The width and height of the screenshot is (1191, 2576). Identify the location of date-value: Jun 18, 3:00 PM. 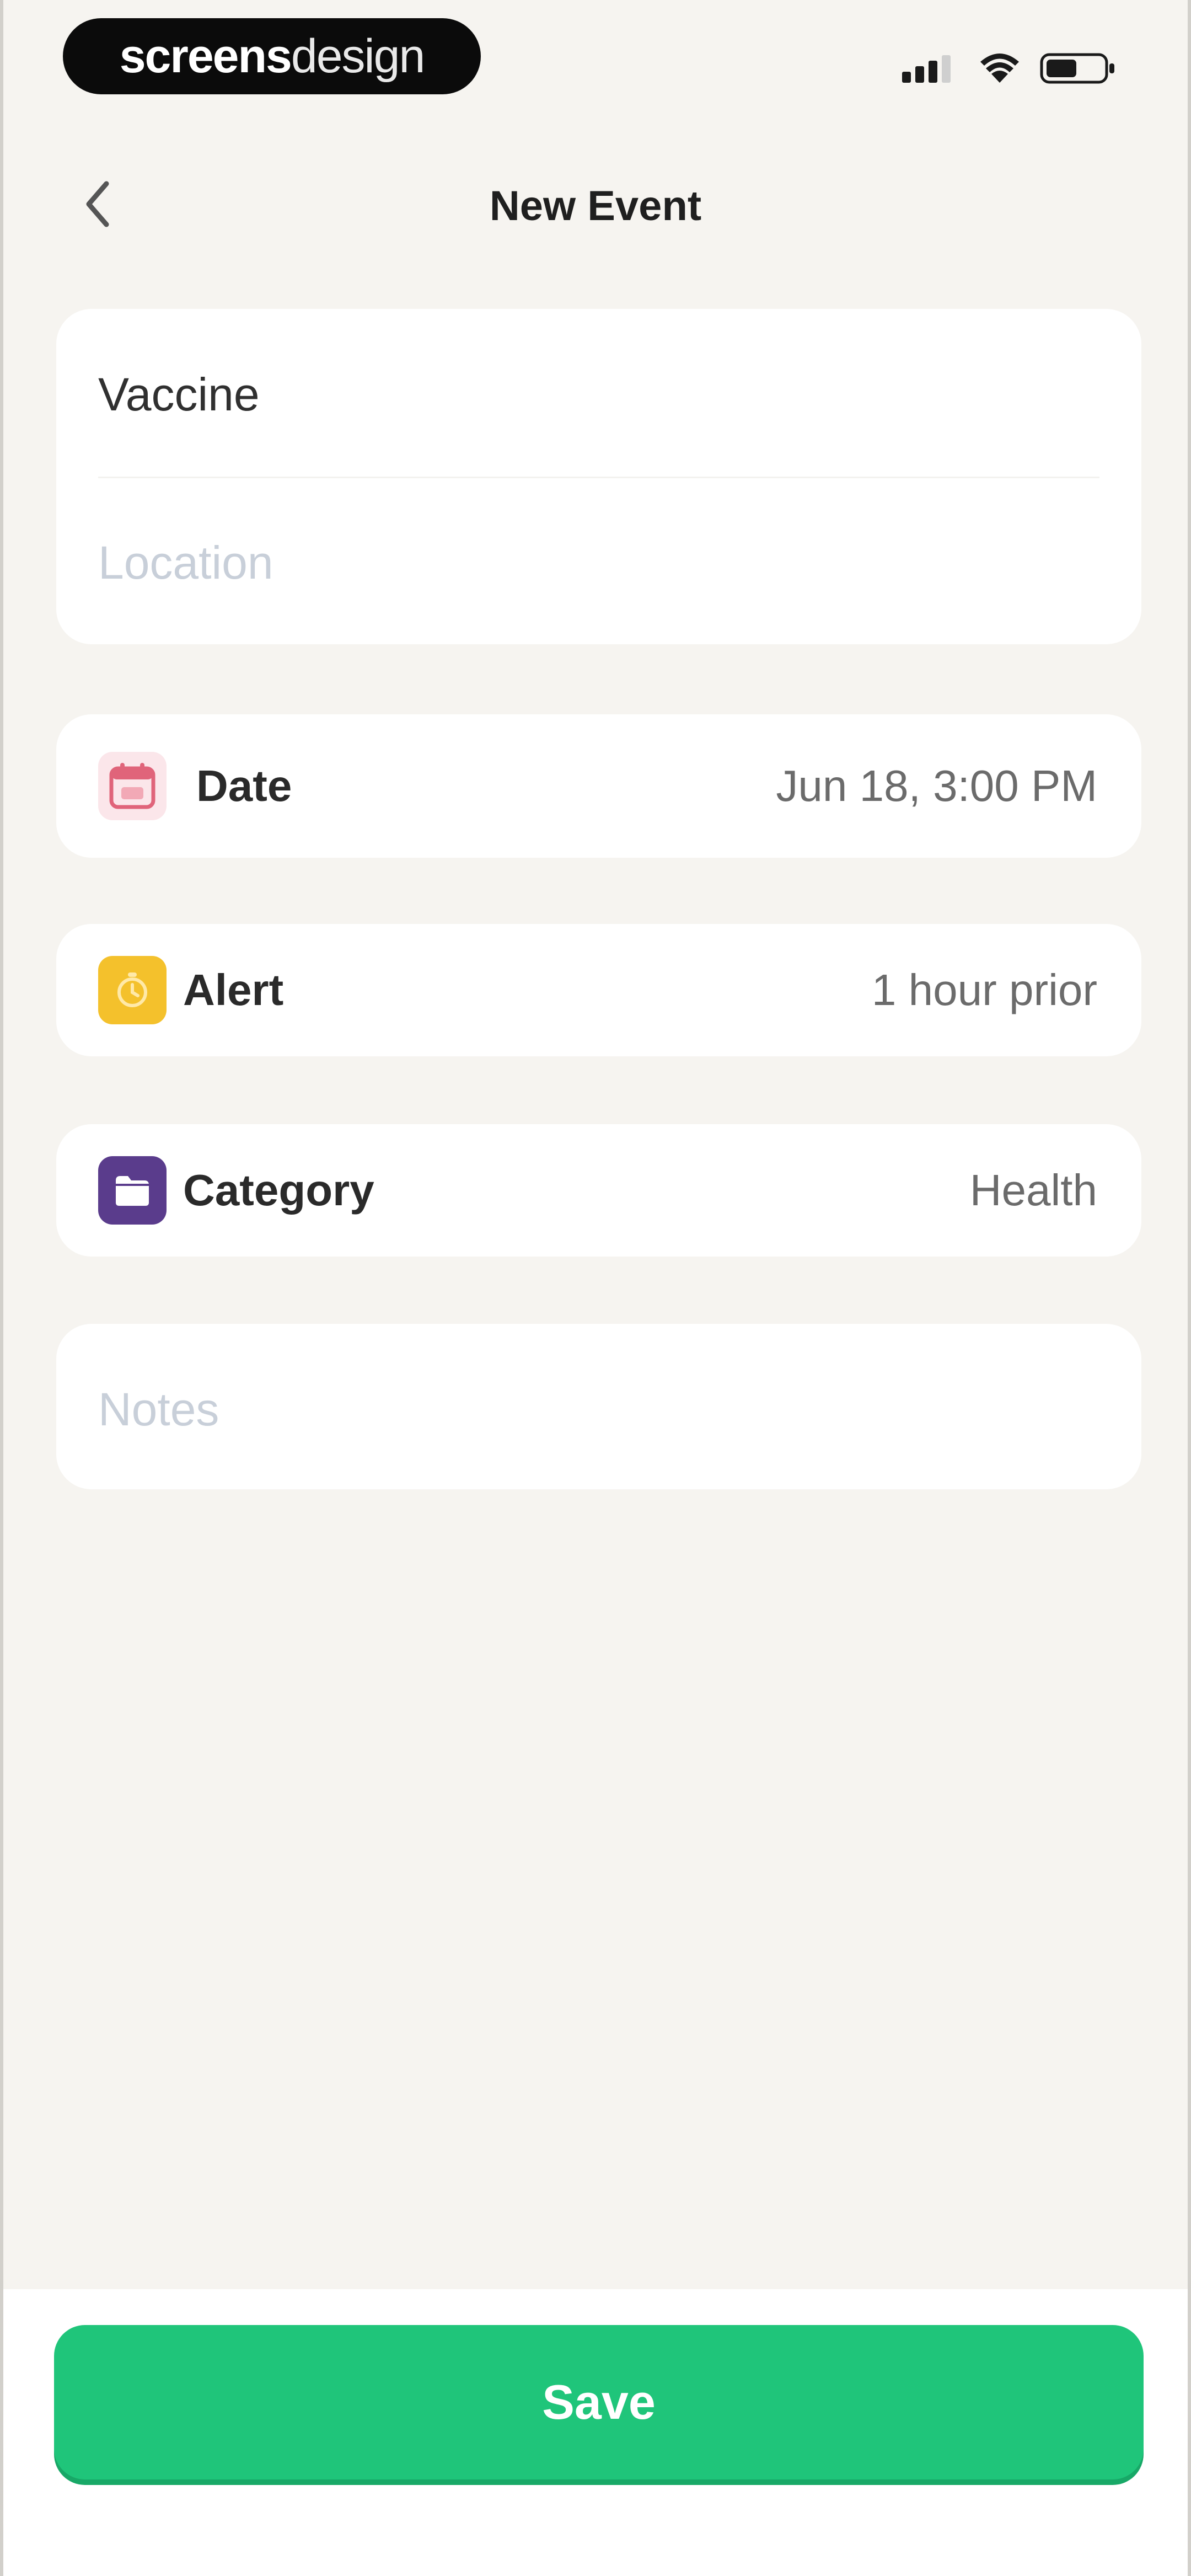
(936, 785).